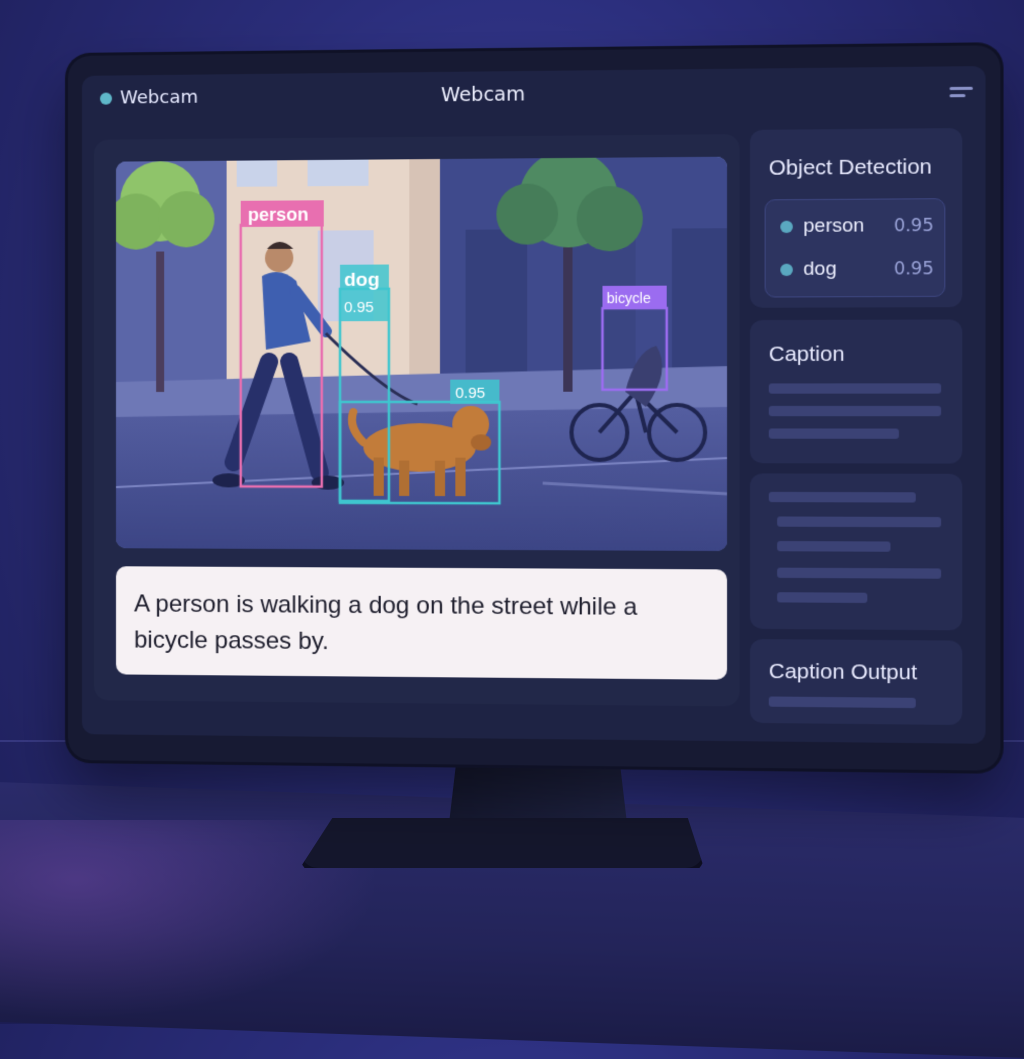 This screenshot has height=1059, width=1024. Describe the element at coordinates (848, 269) in the screenshot. I see `detection-item-label: dog` at that location.